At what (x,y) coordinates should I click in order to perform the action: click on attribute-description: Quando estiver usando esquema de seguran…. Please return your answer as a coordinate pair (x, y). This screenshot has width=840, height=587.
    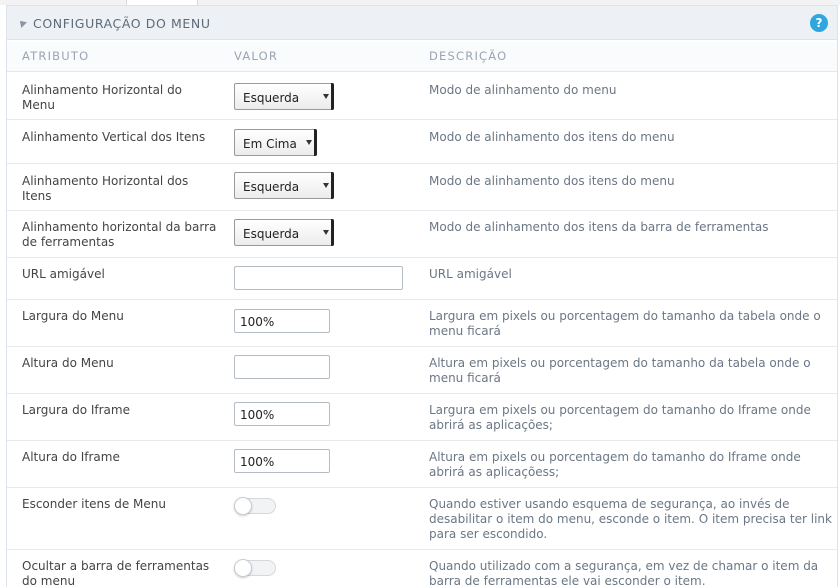
    Looking at the image, I should click on (630, 519).